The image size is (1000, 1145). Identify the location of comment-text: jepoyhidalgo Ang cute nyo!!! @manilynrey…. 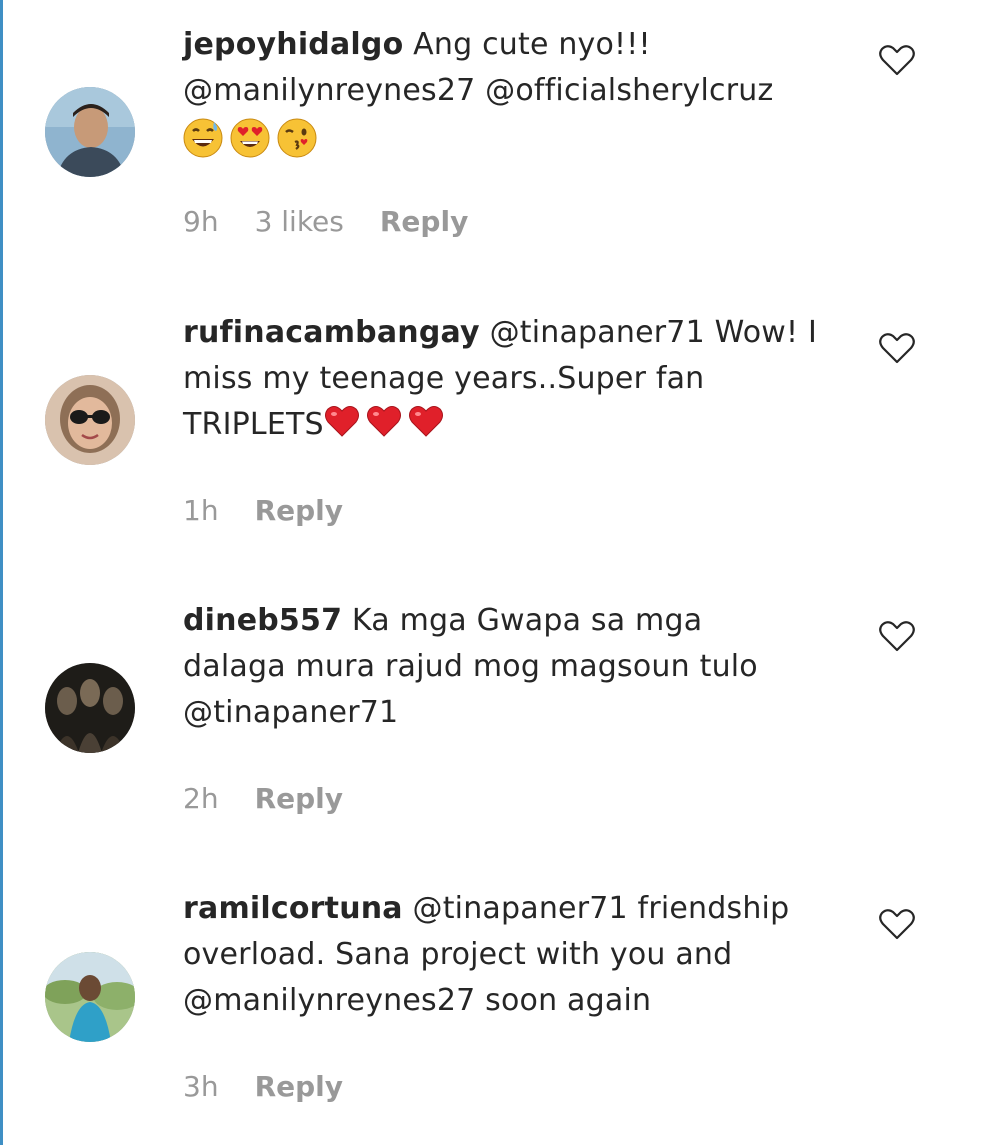
(518, 91).